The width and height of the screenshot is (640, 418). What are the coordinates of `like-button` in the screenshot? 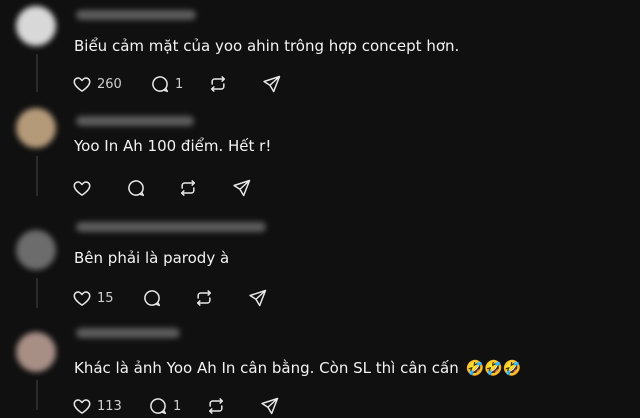 It's located at (99, 188).